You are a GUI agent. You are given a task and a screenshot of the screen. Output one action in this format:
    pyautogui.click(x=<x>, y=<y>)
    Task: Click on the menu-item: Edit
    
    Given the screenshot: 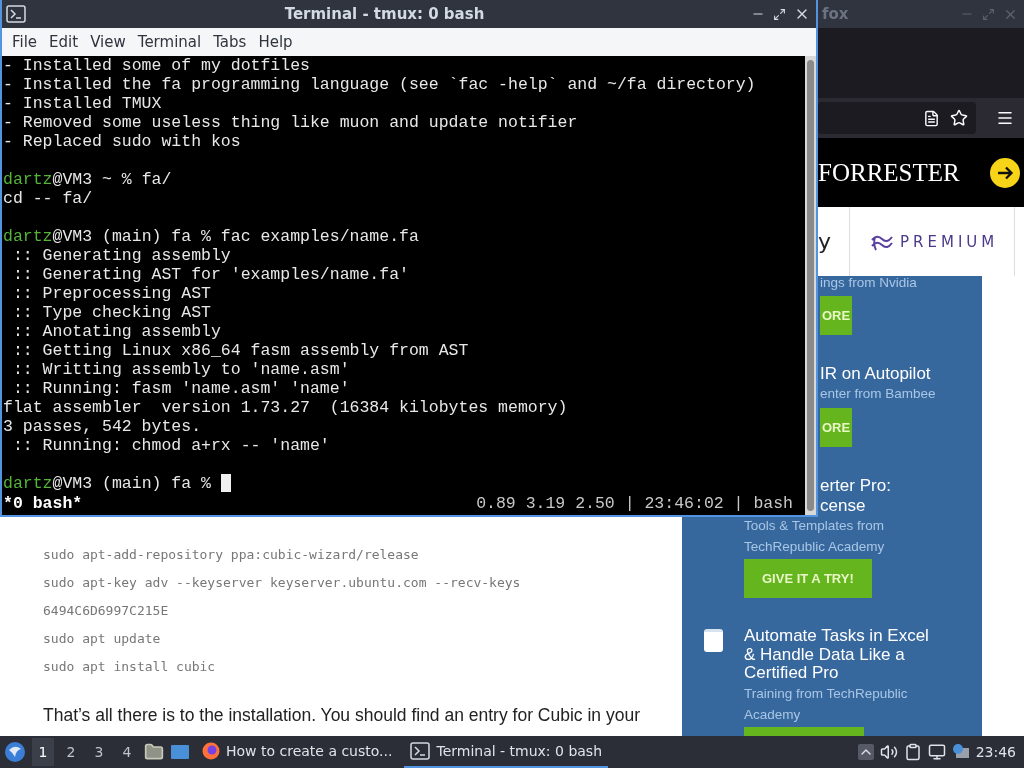 What is the action you would take?
    pyautogui.click(x=64, y=42)
    